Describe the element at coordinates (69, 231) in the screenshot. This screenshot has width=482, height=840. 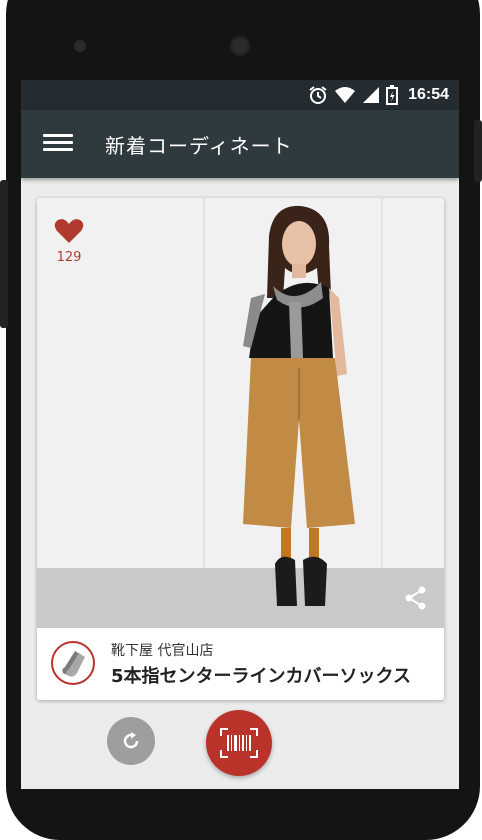
I see `heart-icon` at that location.